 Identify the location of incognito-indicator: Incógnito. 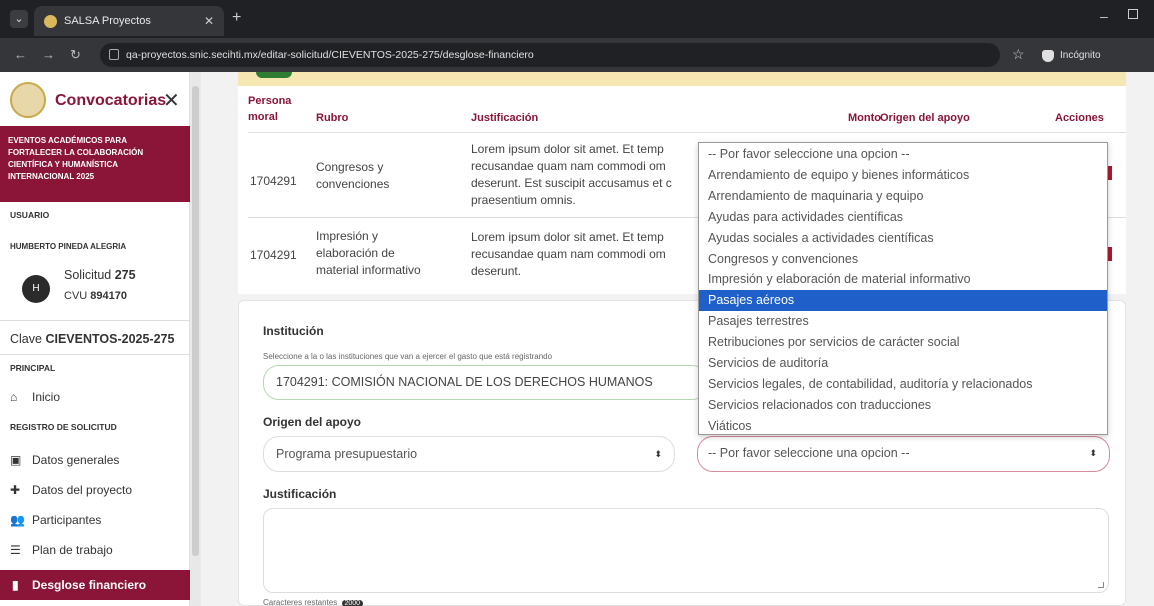
(1088, 56).